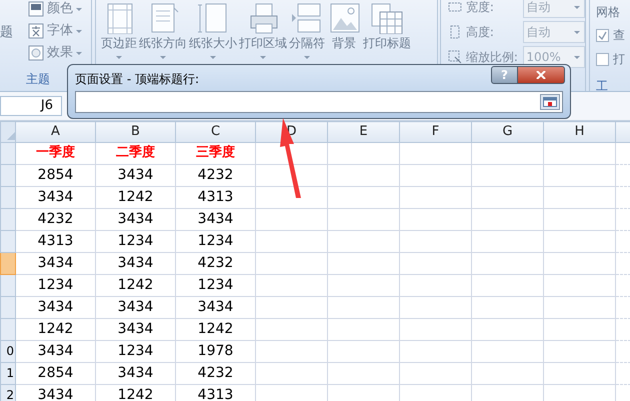  I want to click on close-icon, so click(541, 75).